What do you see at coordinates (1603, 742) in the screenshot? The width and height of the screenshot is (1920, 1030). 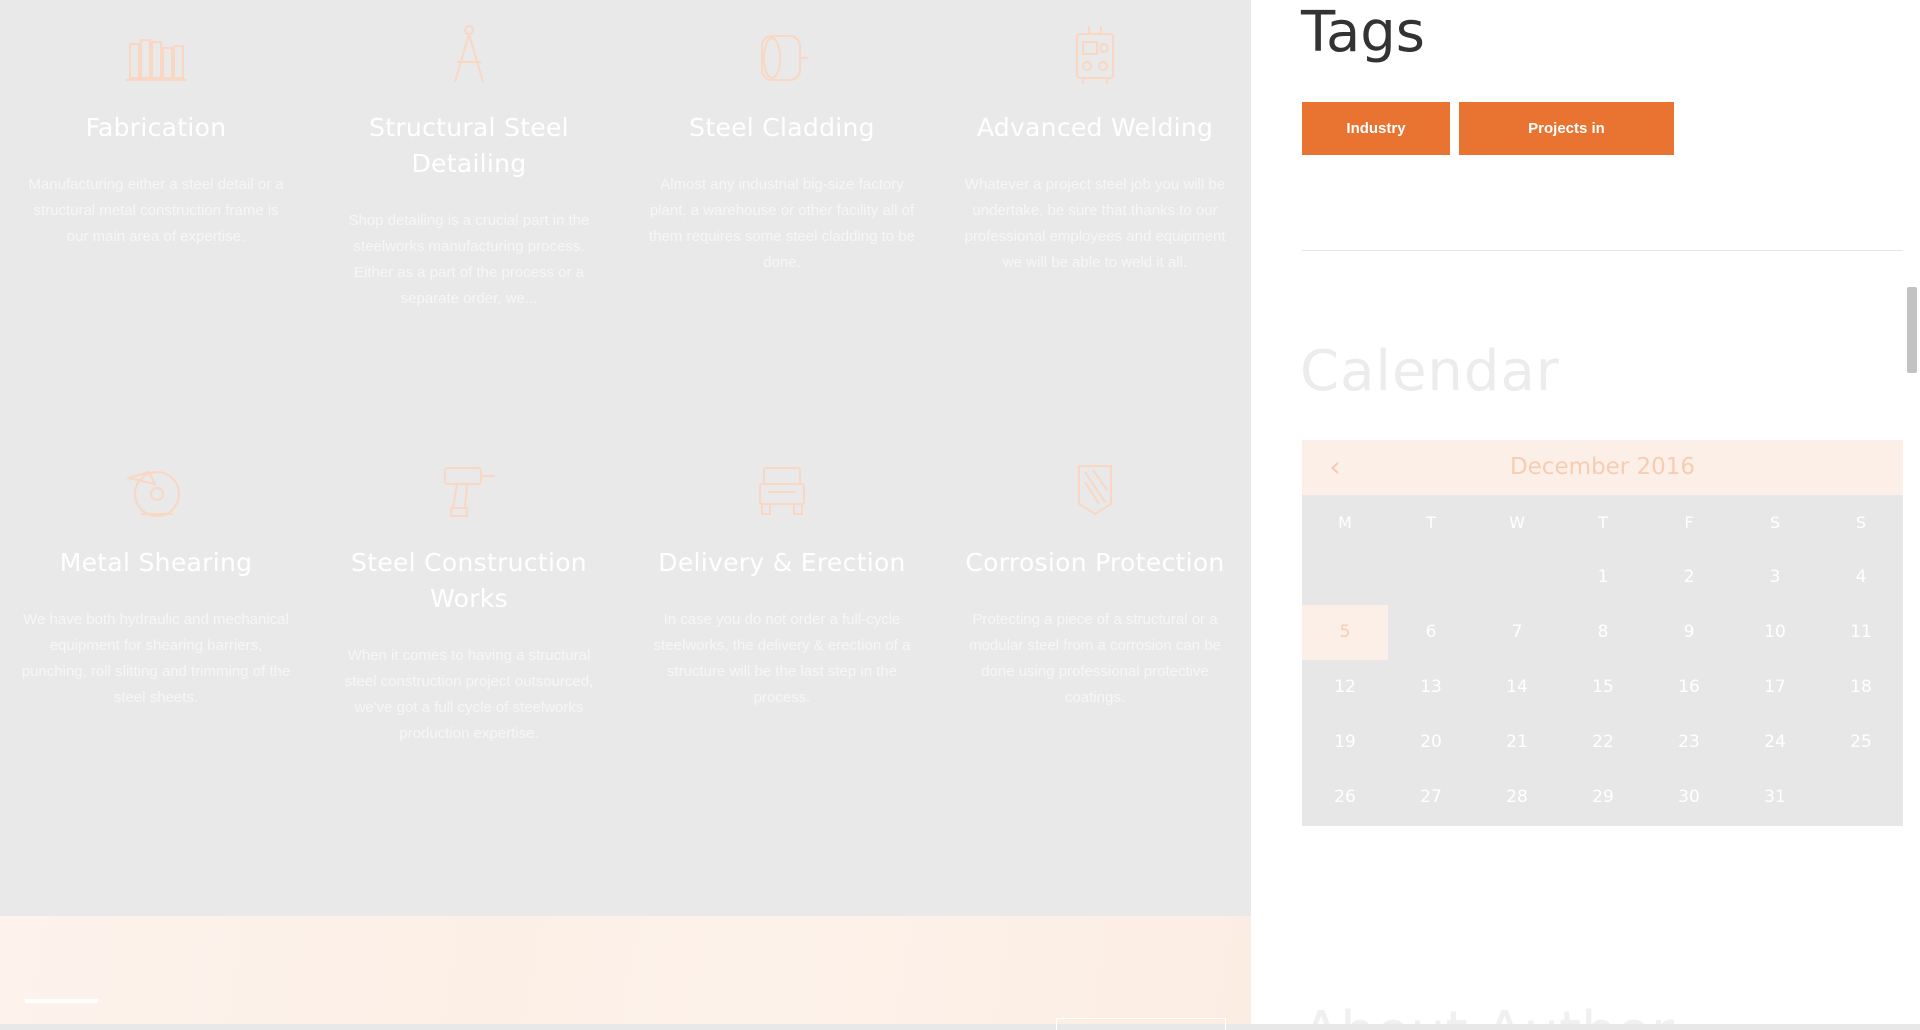 I see `calendar-day: 22` at bounding box center [1603, 742].